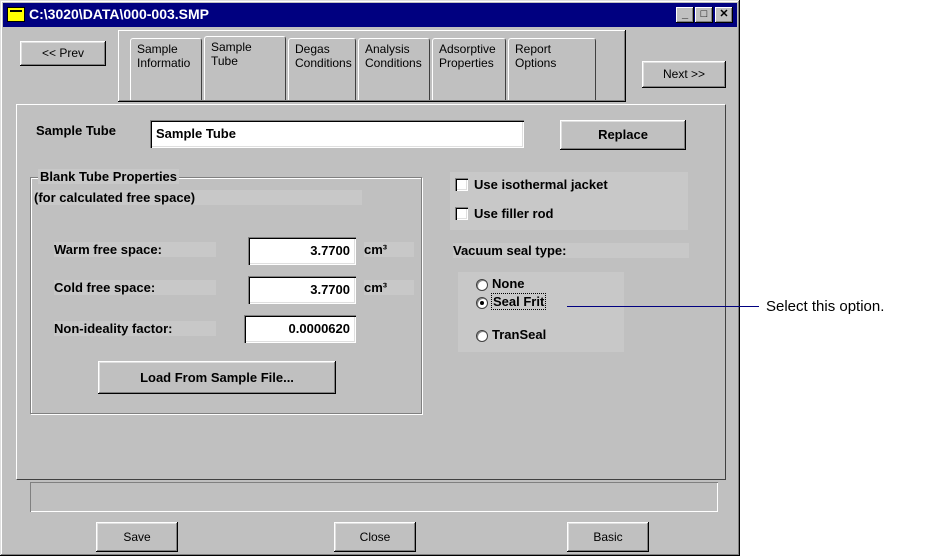 The height and width of the screenshot is (556, 938). Describe the element at coordinates (198, 197) in the screenshot. I see `blank-tube-subtitle: (for calculated free space)` at that location.